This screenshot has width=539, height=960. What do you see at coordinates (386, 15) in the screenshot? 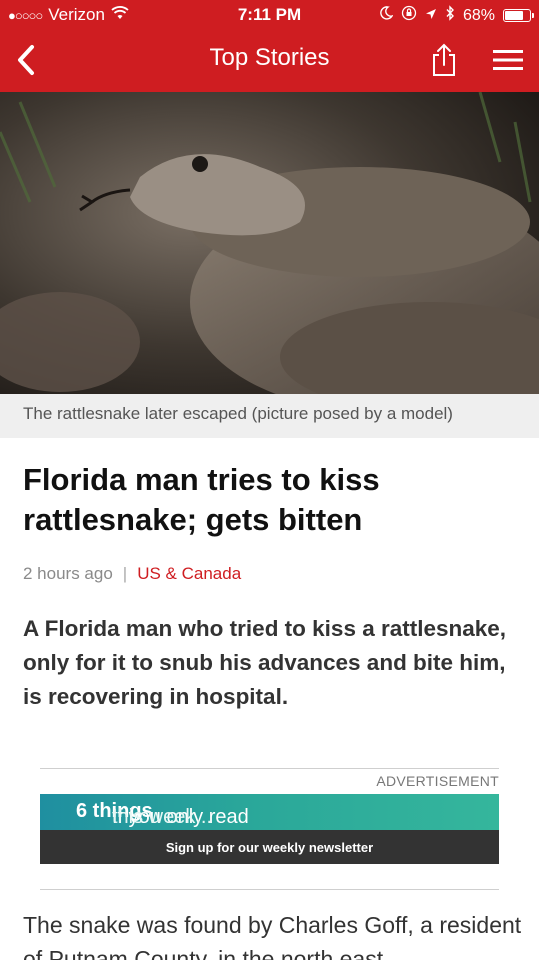
I see `moon-icon` at bounding box center [386, 15].